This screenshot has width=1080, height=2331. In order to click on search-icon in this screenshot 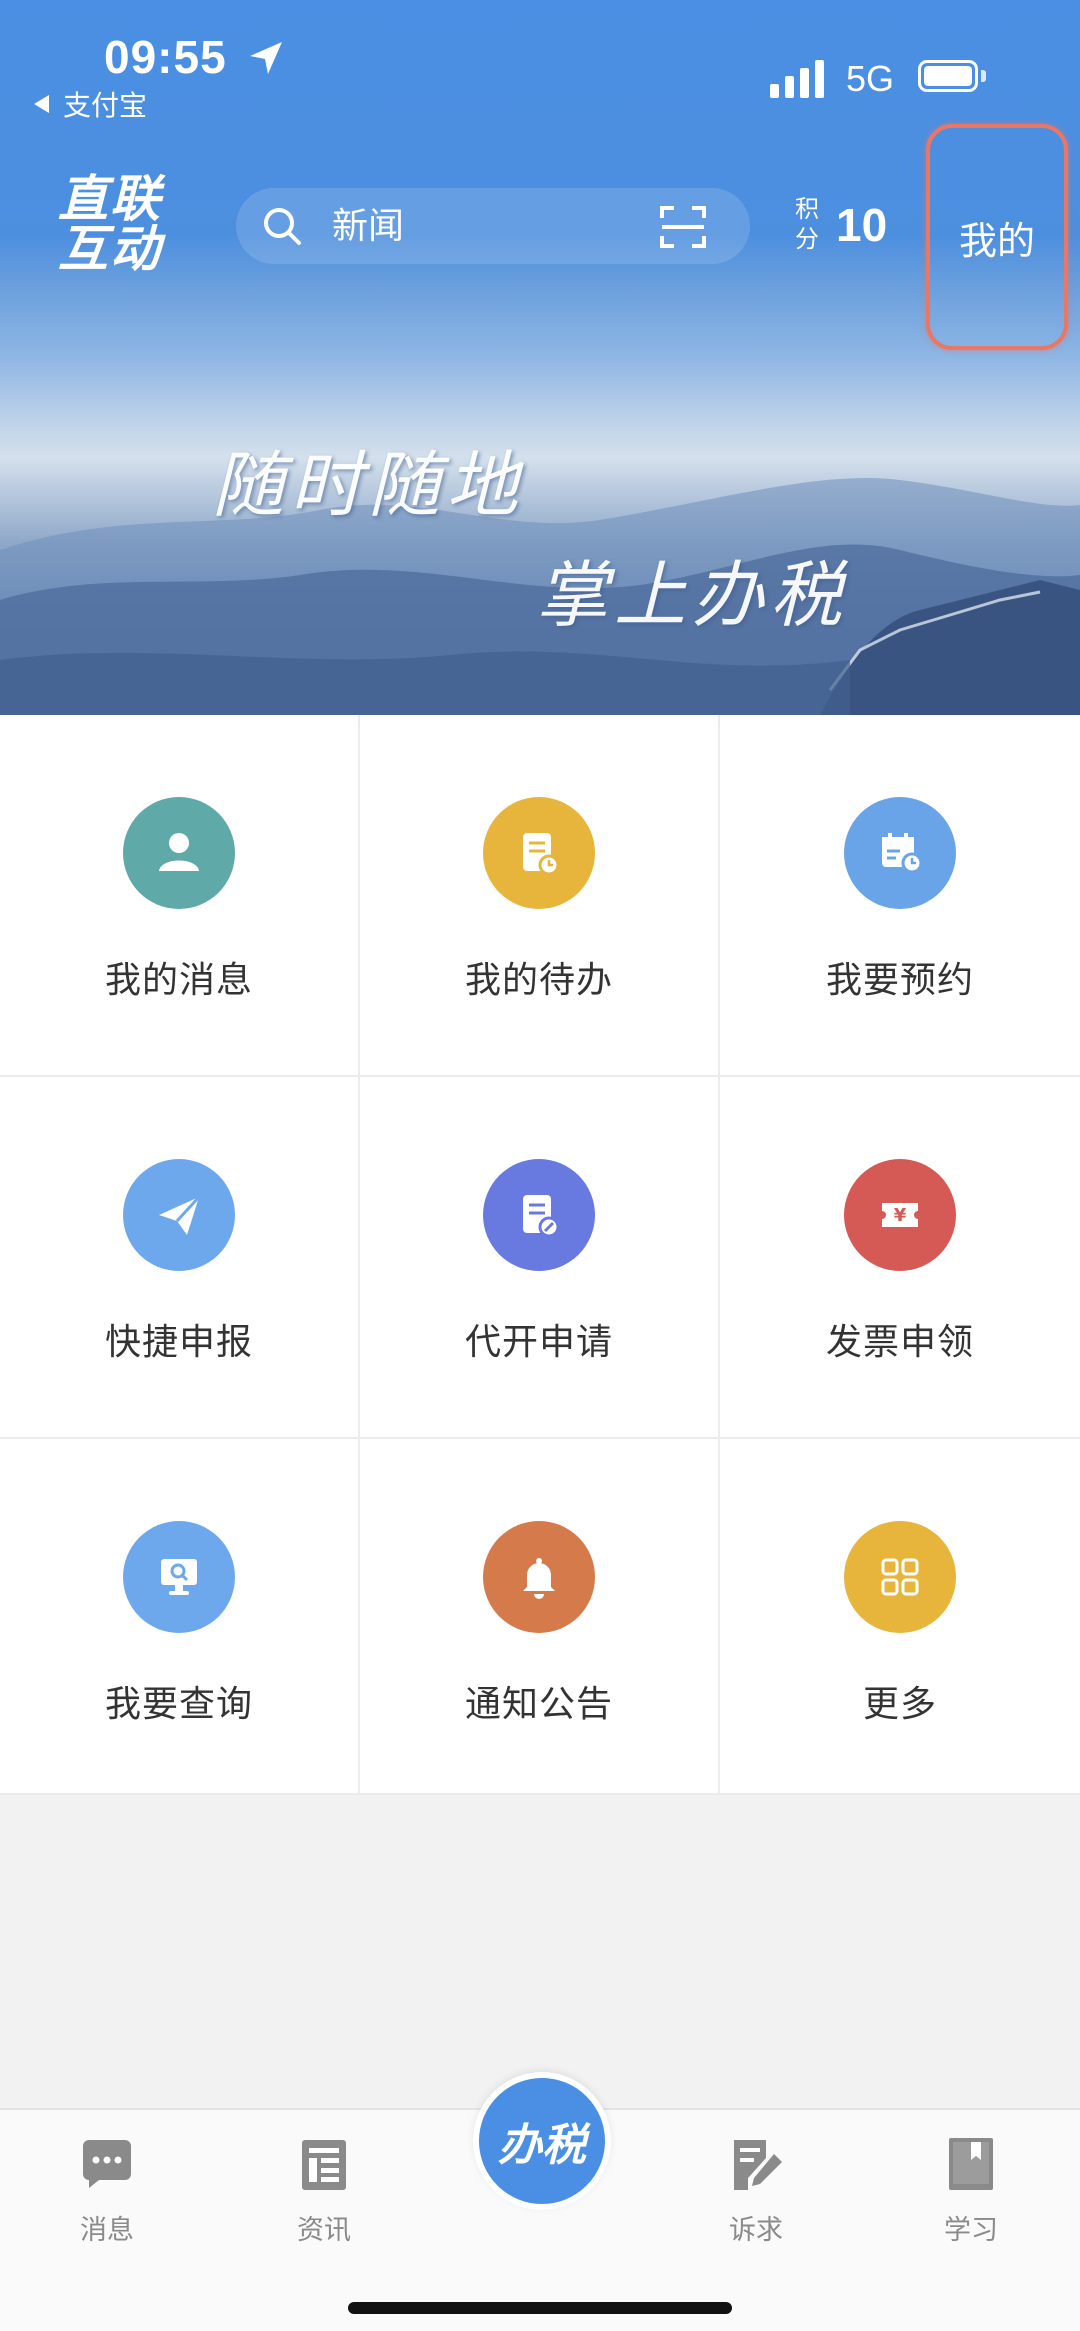, I will do `click(282, 226)`.